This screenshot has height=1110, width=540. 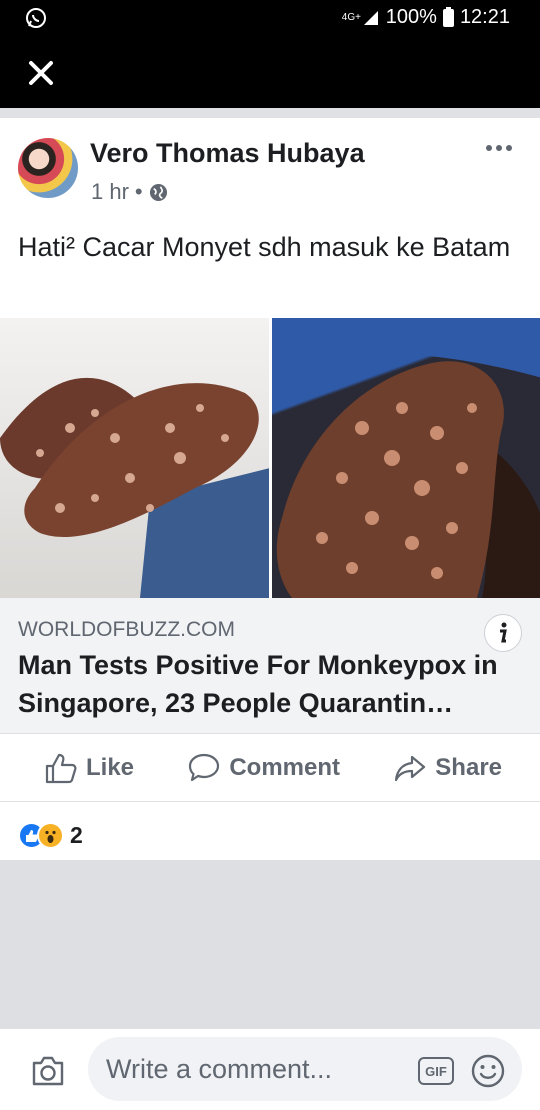 What do you see at coordinates (270, 18) in the screenshot?
I see `status-bar: 4G+ 100% 12:21` at bounding box center [270, 18].